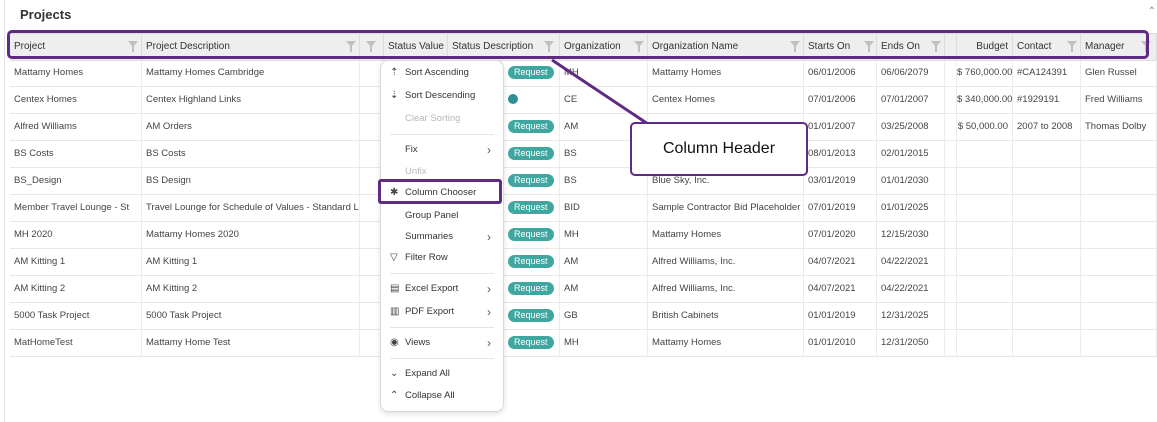 This screenshot has width=1157, height=422. I want to click on table-cell: 04/22/2021, so click(911, 262).